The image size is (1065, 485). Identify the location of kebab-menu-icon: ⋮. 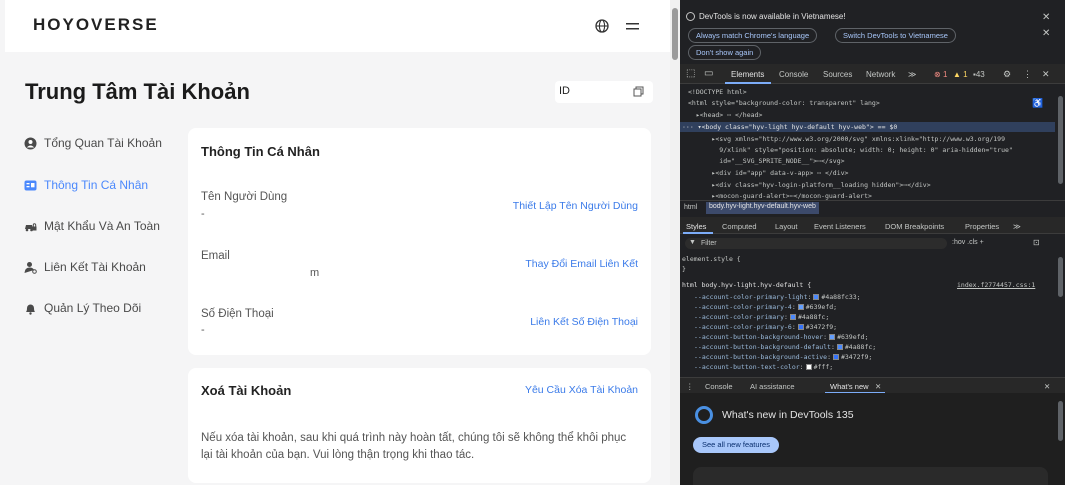
(1027, 74).